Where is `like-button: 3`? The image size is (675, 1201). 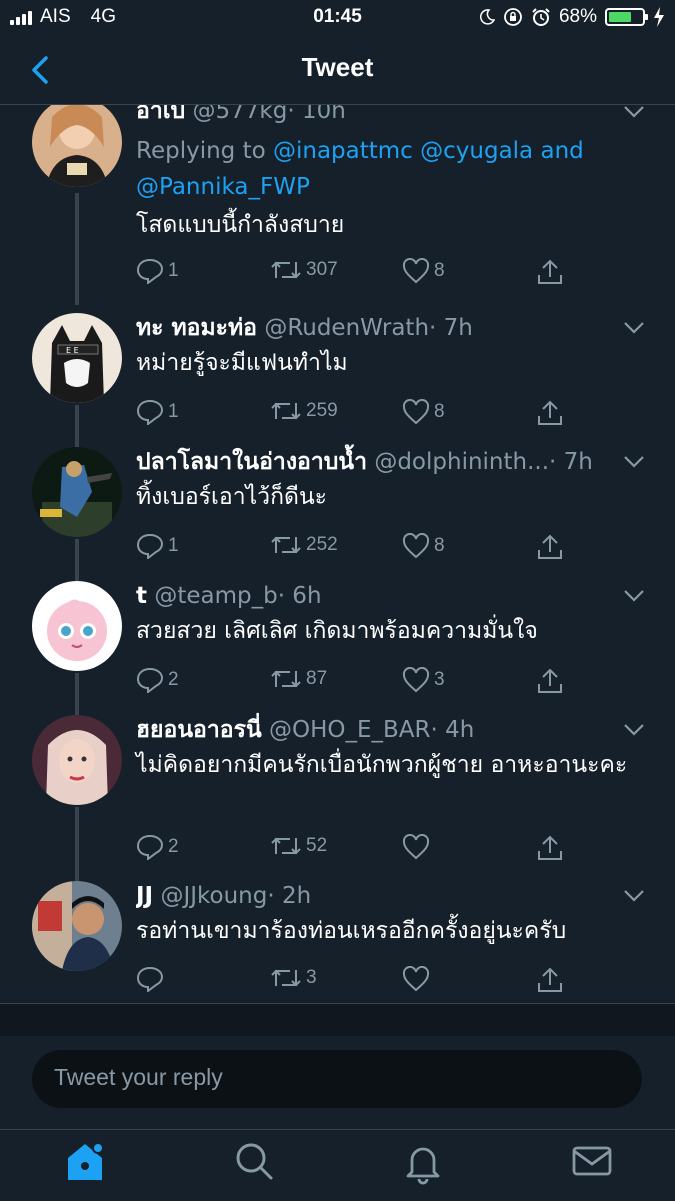 like-button: 3 is located at coordinates (423, 680).